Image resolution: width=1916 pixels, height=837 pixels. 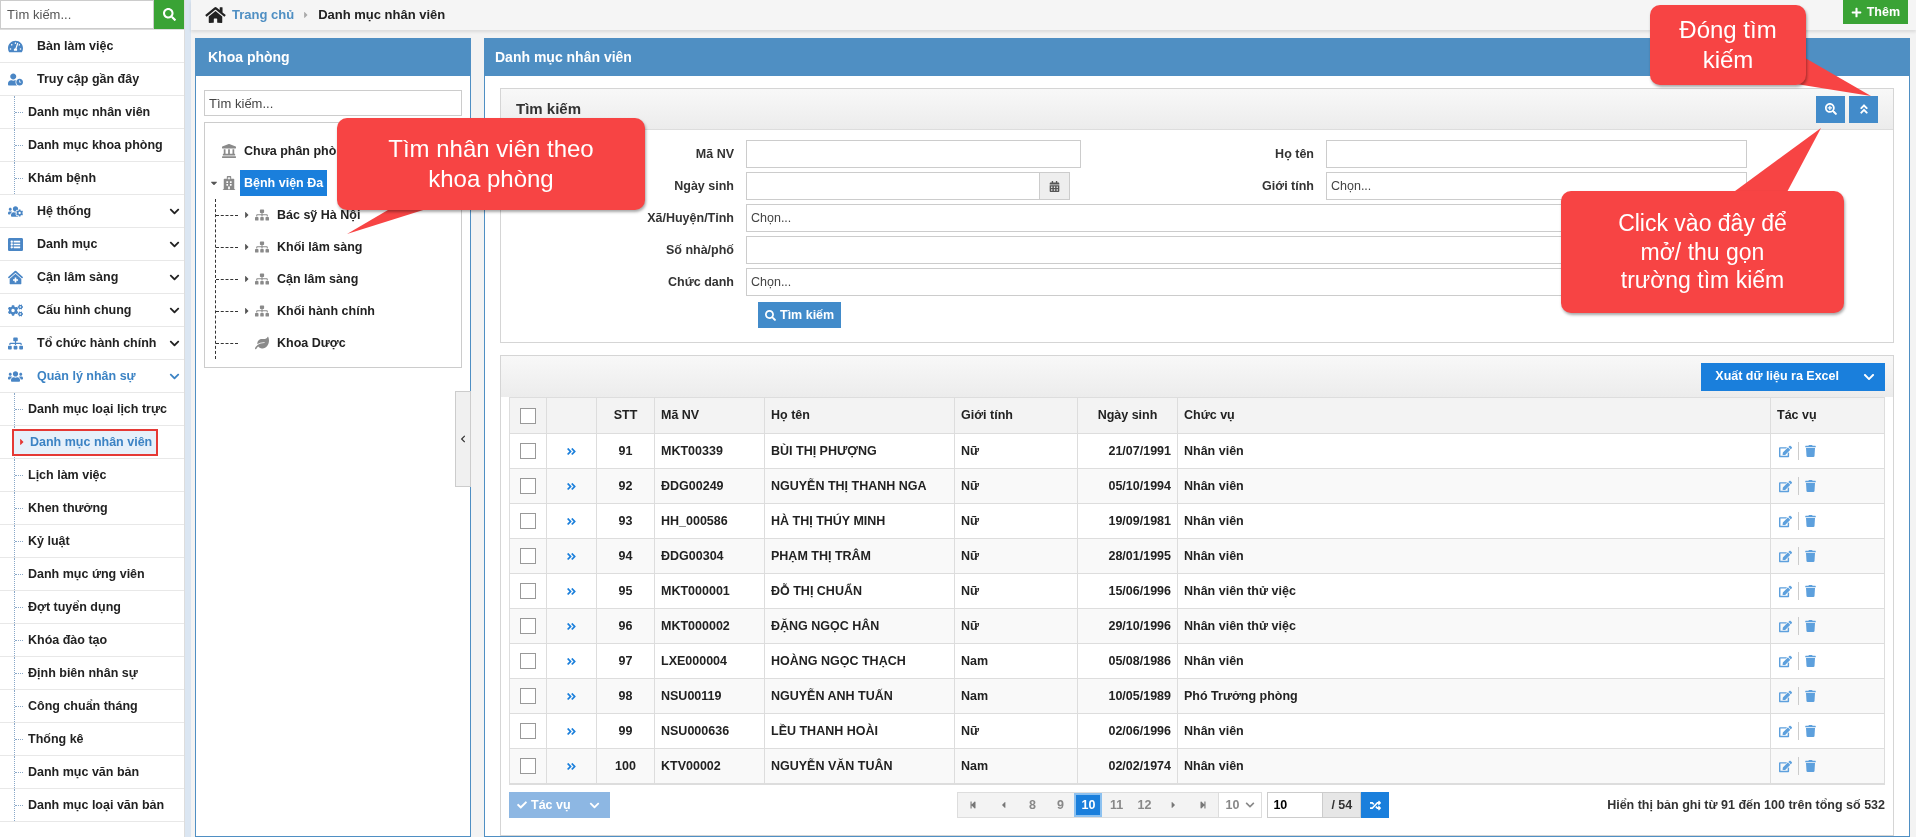 I want to click on menu-item: Khóa đào tạo, so click(x=63, y=640).